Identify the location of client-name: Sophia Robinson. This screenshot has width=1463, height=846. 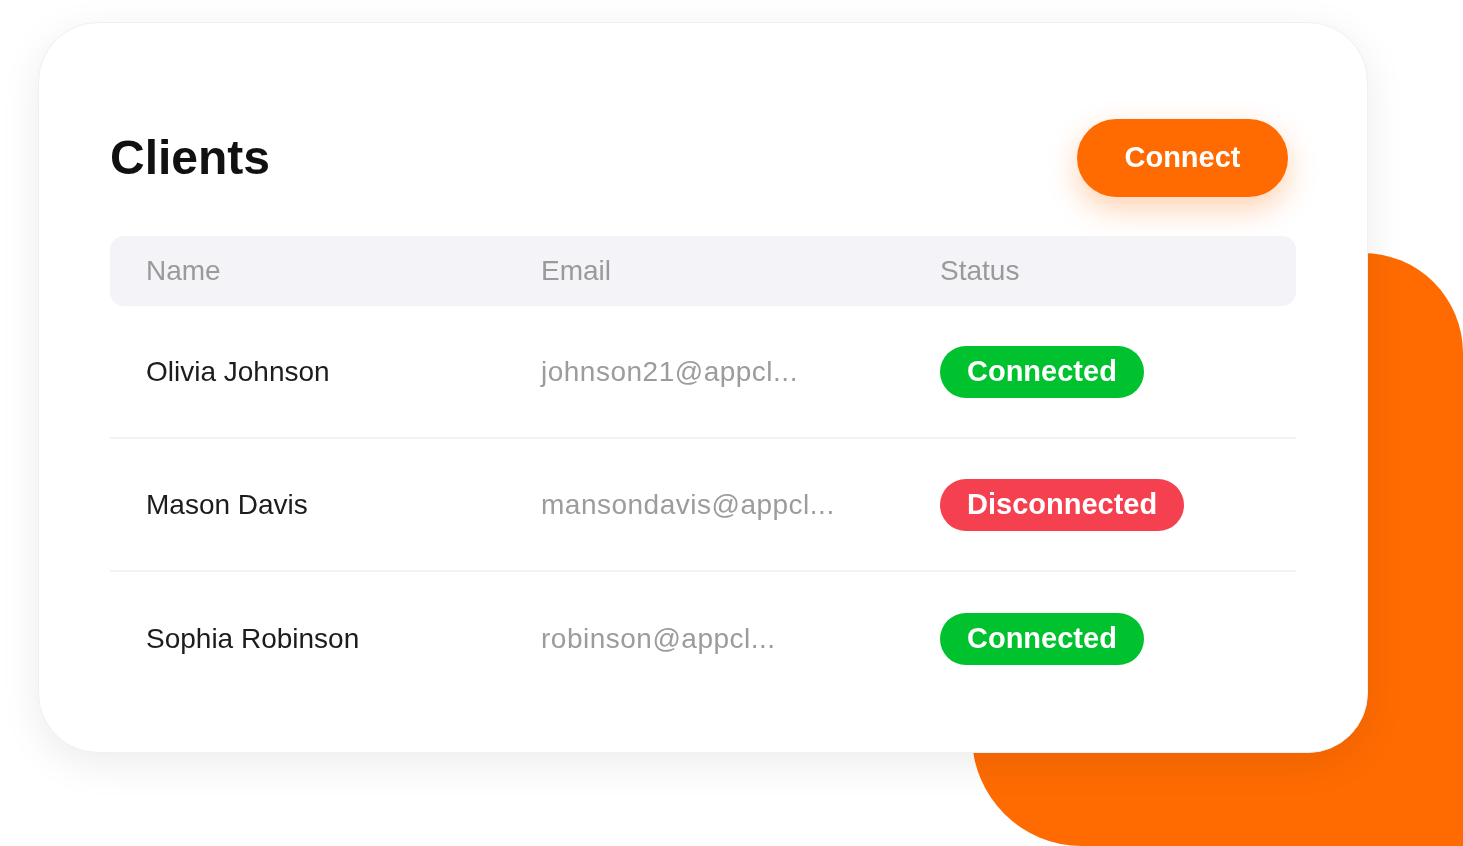
(253, 638).